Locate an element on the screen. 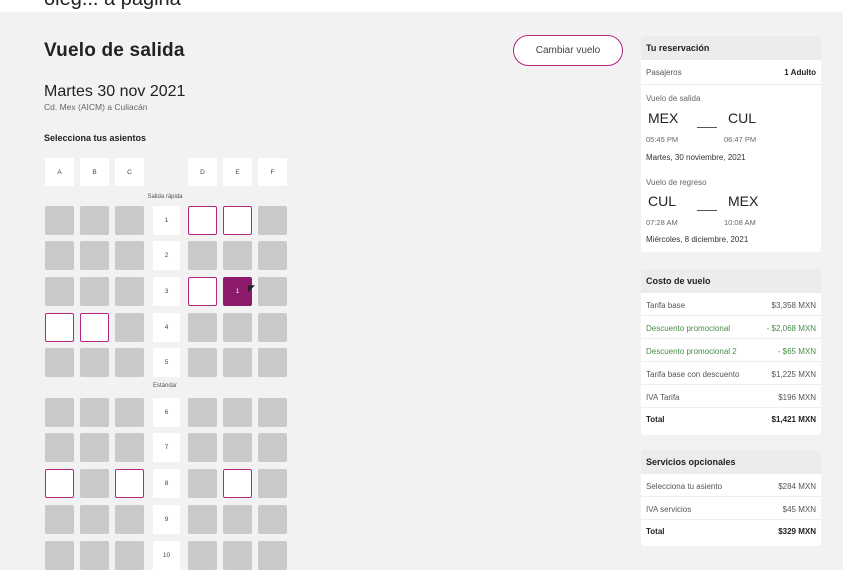 This screenshot has height=570, width=843. cost-row-label: Descuento promocional is located at coordinates (688, 328).